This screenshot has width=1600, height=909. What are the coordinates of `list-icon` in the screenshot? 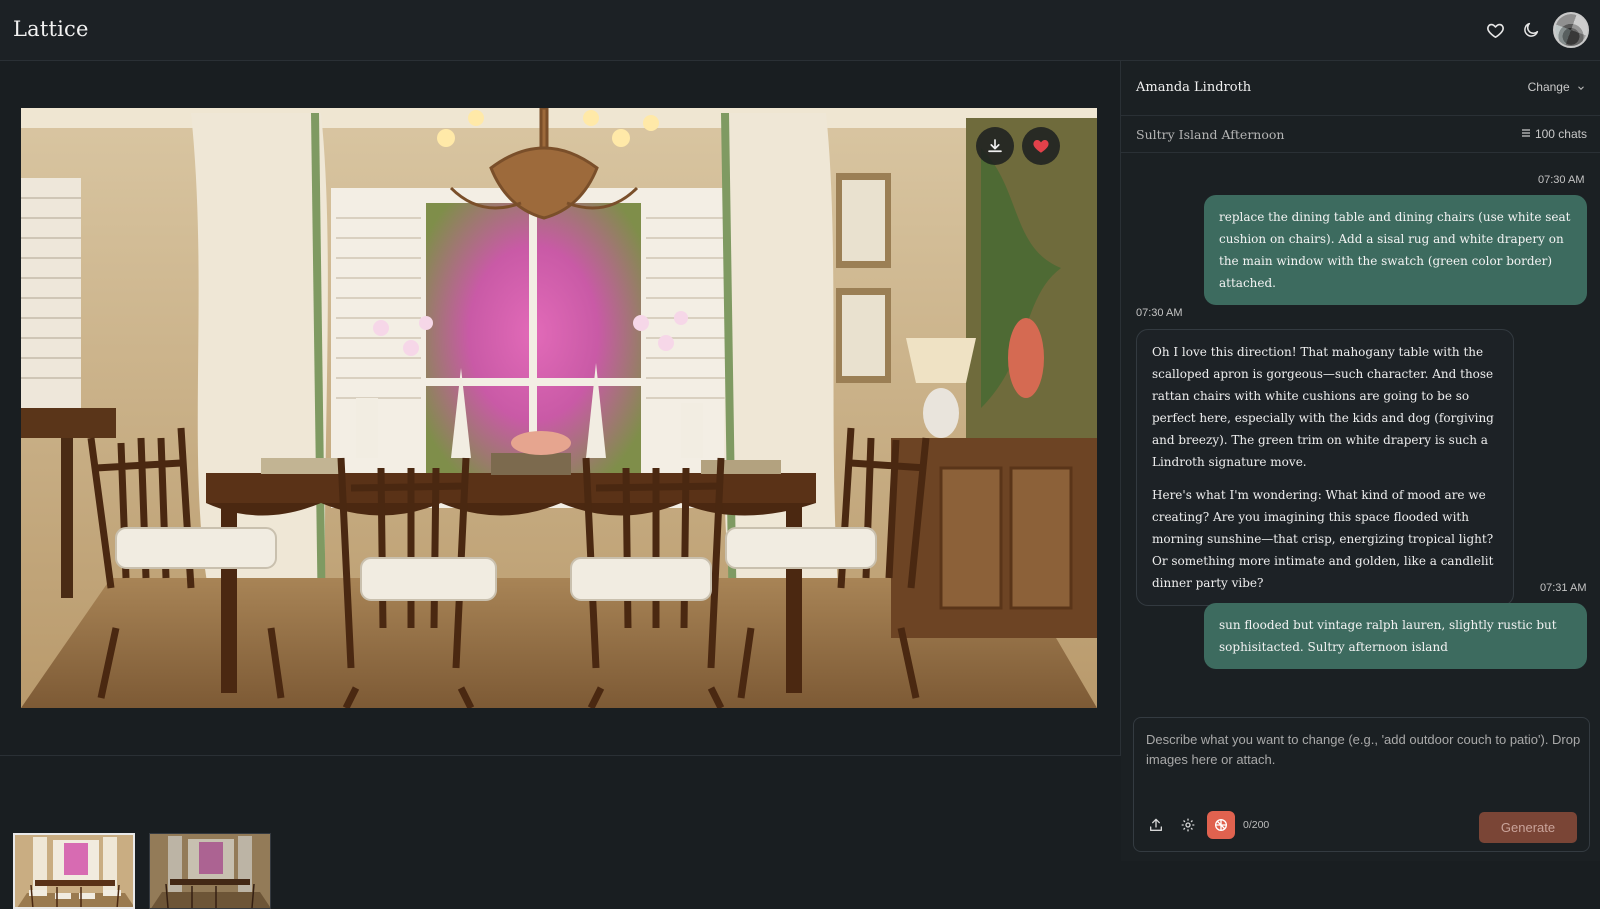 It's located at (1525, 133).